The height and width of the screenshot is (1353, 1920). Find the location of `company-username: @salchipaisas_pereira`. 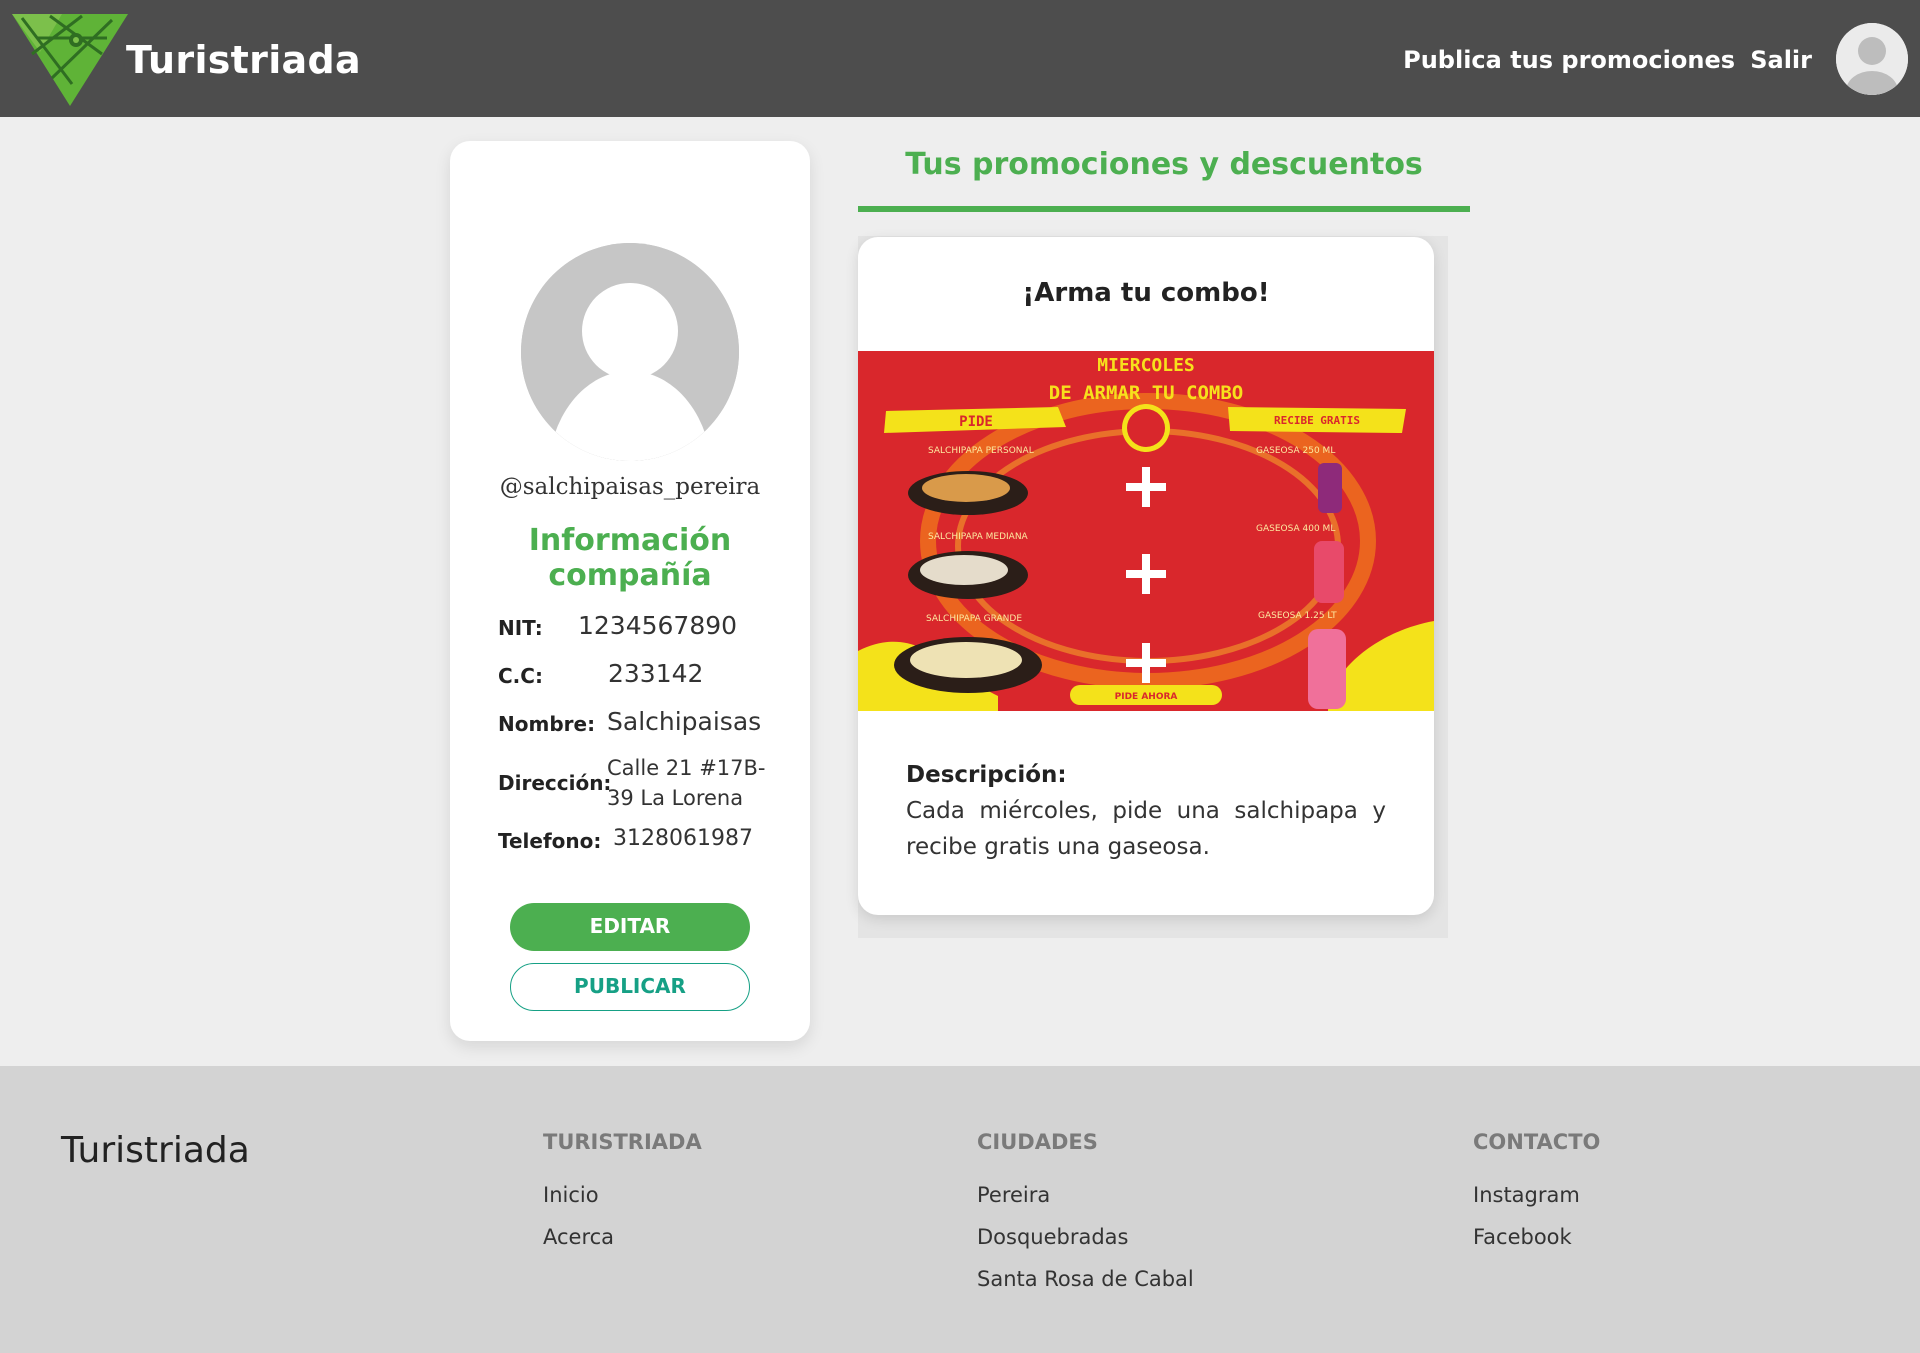

company-username: @salchipaisas_pereira is located at coordinates (630, 487).